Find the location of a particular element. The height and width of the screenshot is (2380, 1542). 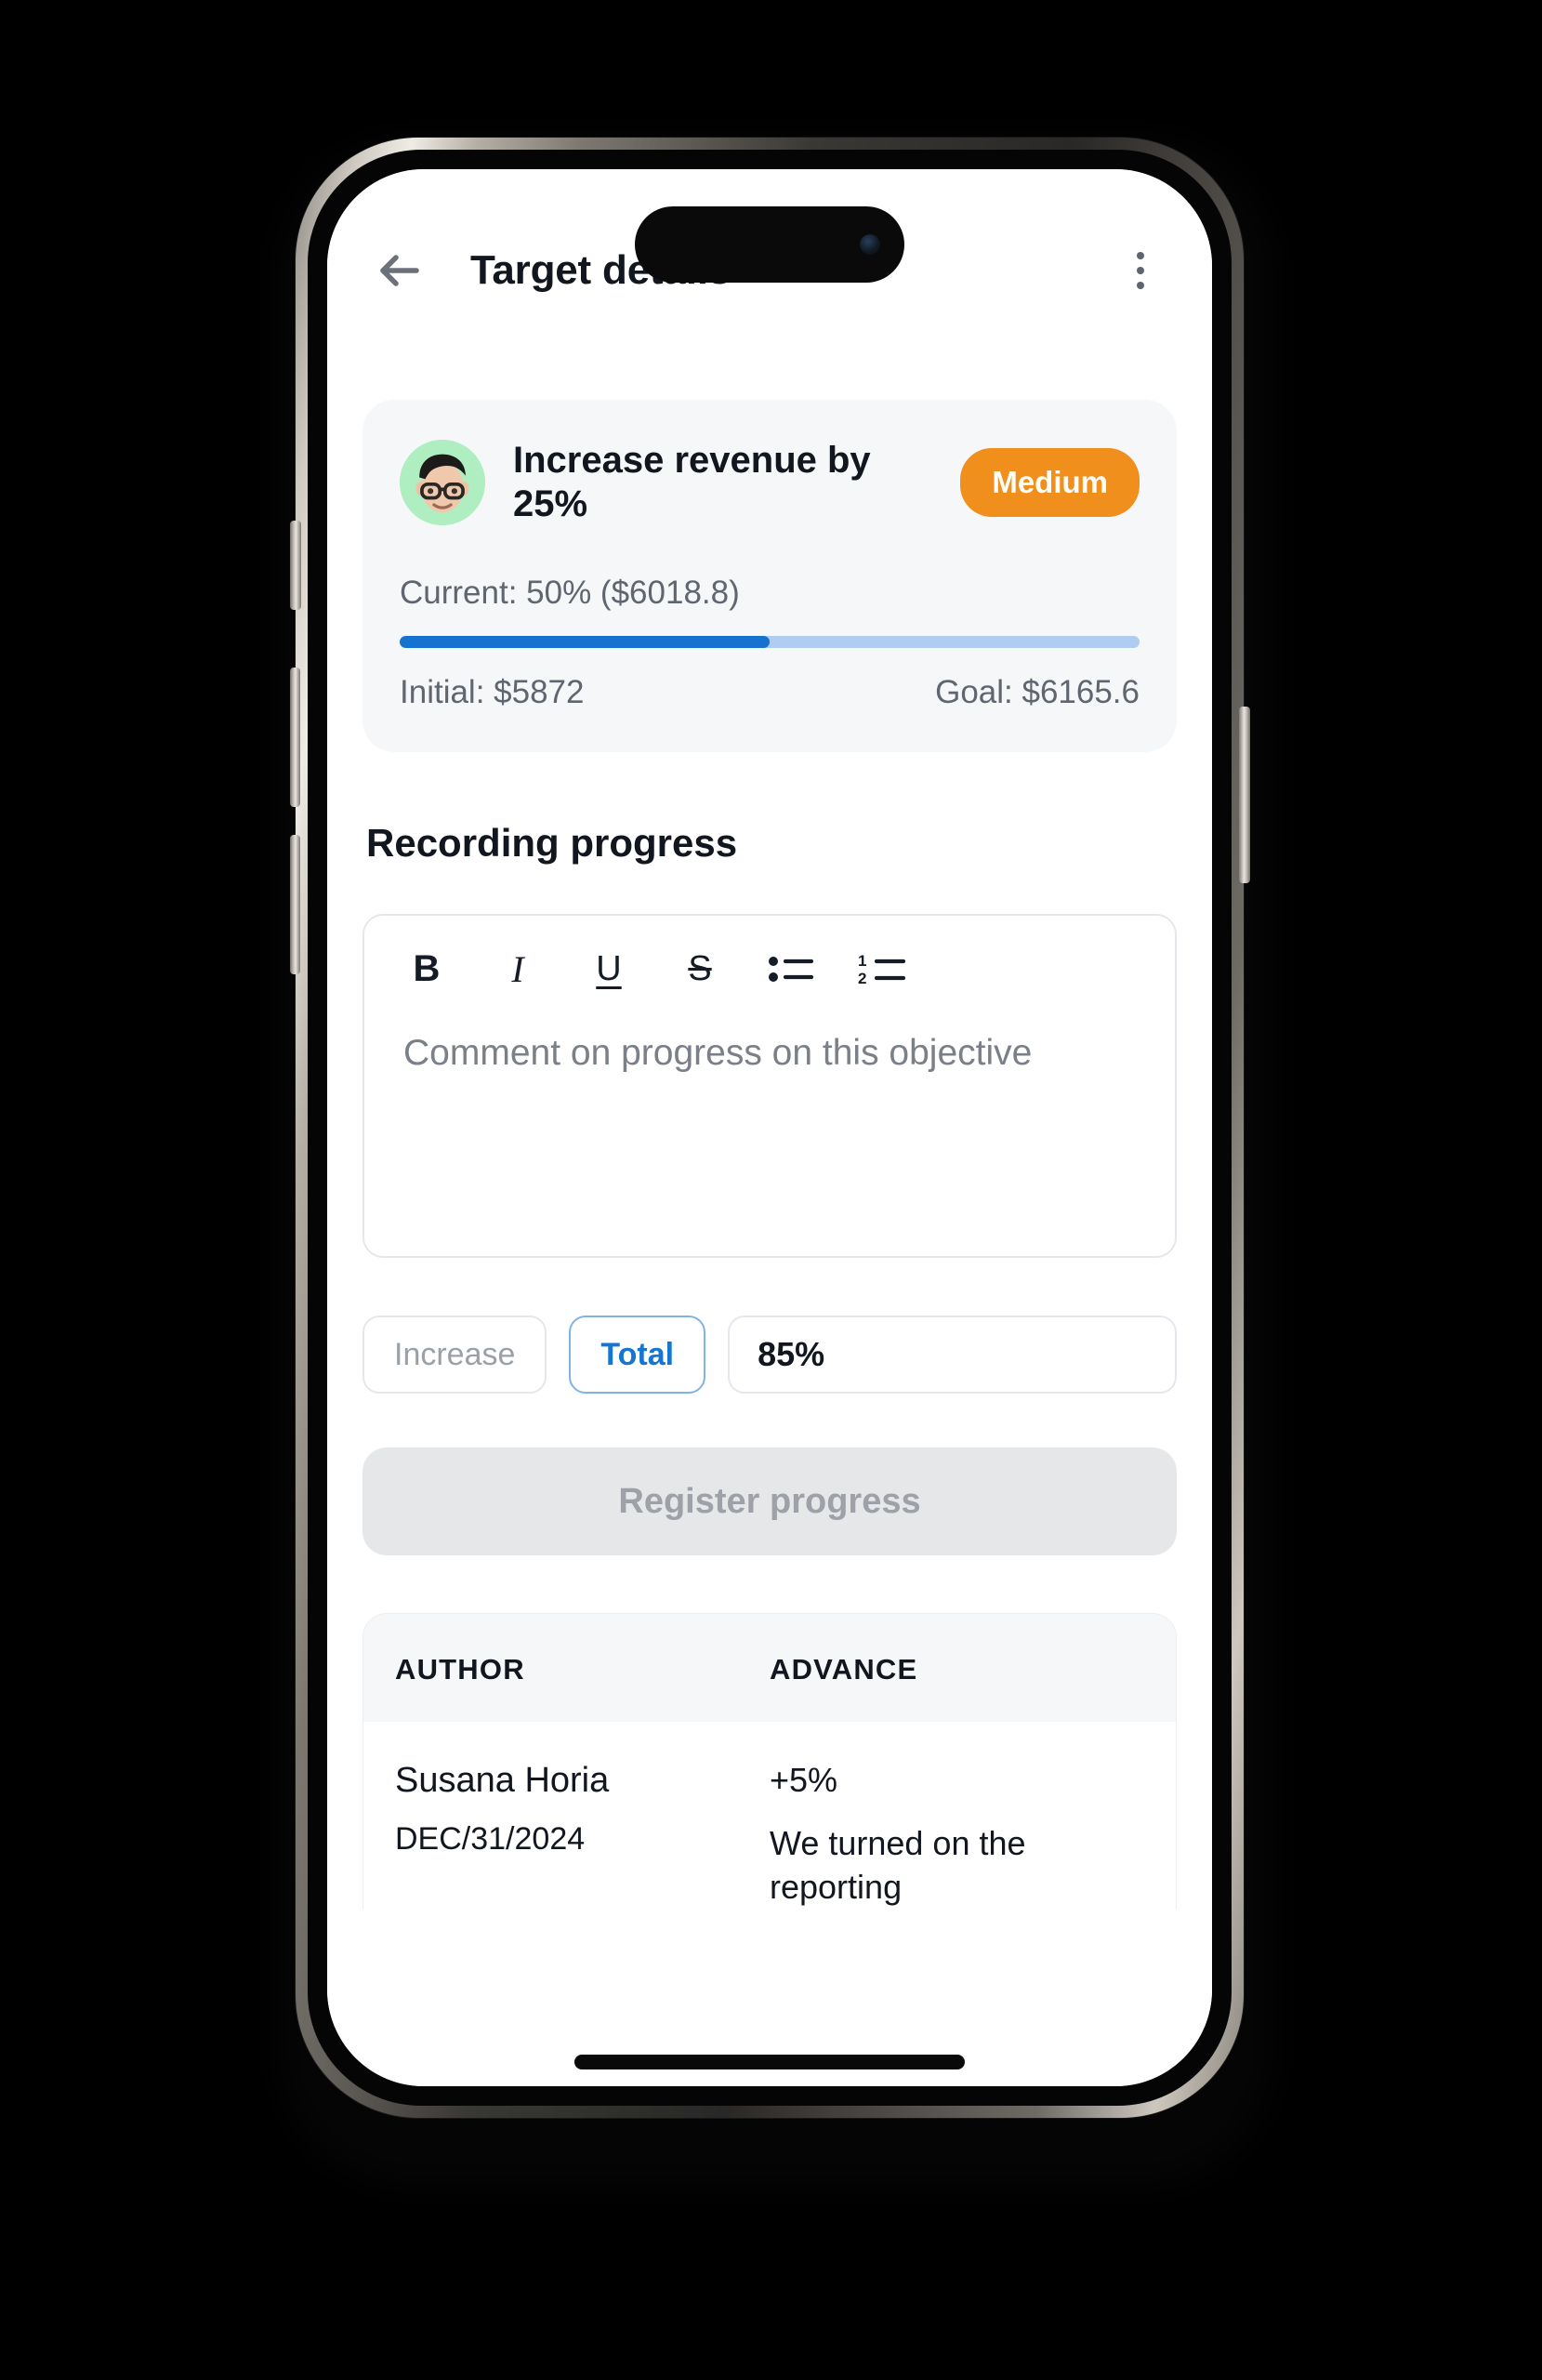

arrow-left-icon is located at coordinates (399, 270).